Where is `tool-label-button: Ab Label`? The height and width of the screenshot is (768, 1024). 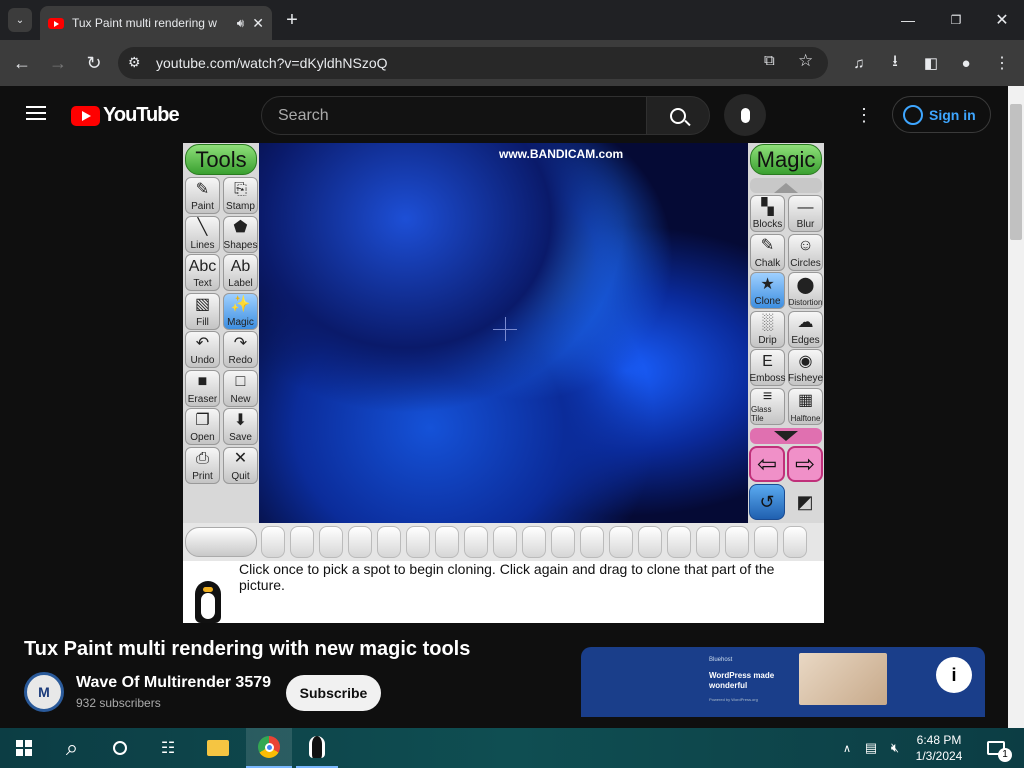 tool-label-button: Ab Label is located at coordinates (240, 272).